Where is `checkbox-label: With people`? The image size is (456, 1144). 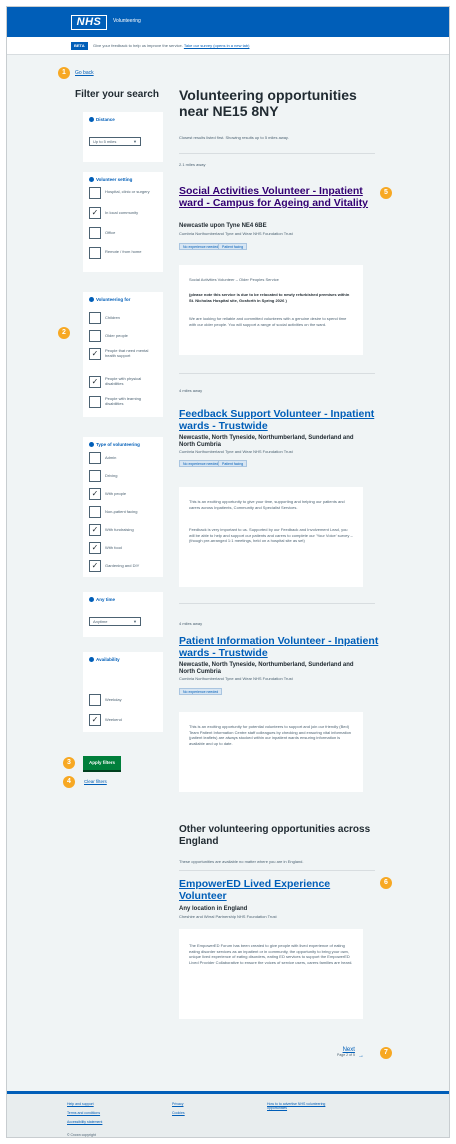
checkbox-label: With people is located at coordinates (116, 493).